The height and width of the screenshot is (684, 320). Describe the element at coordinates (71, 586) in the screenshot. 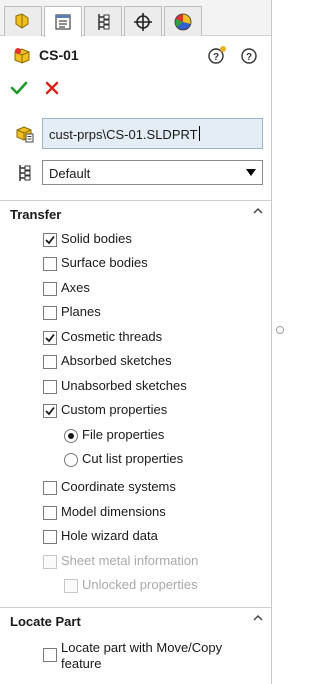

I see `unlocked-properties-checkbox` at that location.